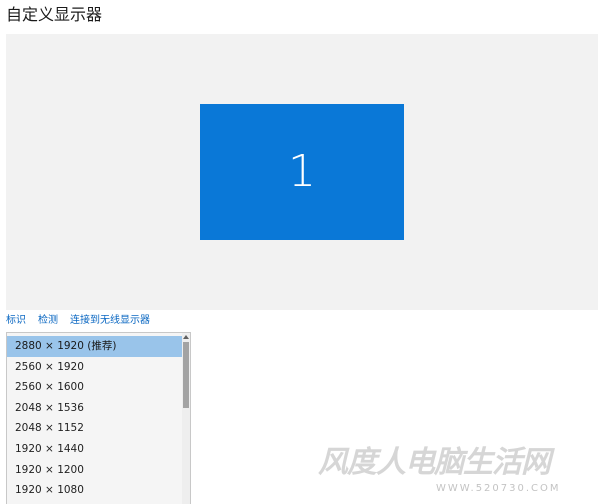  Describe the element at coordinates (54, 14) in the screenshot. I see `page-title: 自定义显示器` at that location.